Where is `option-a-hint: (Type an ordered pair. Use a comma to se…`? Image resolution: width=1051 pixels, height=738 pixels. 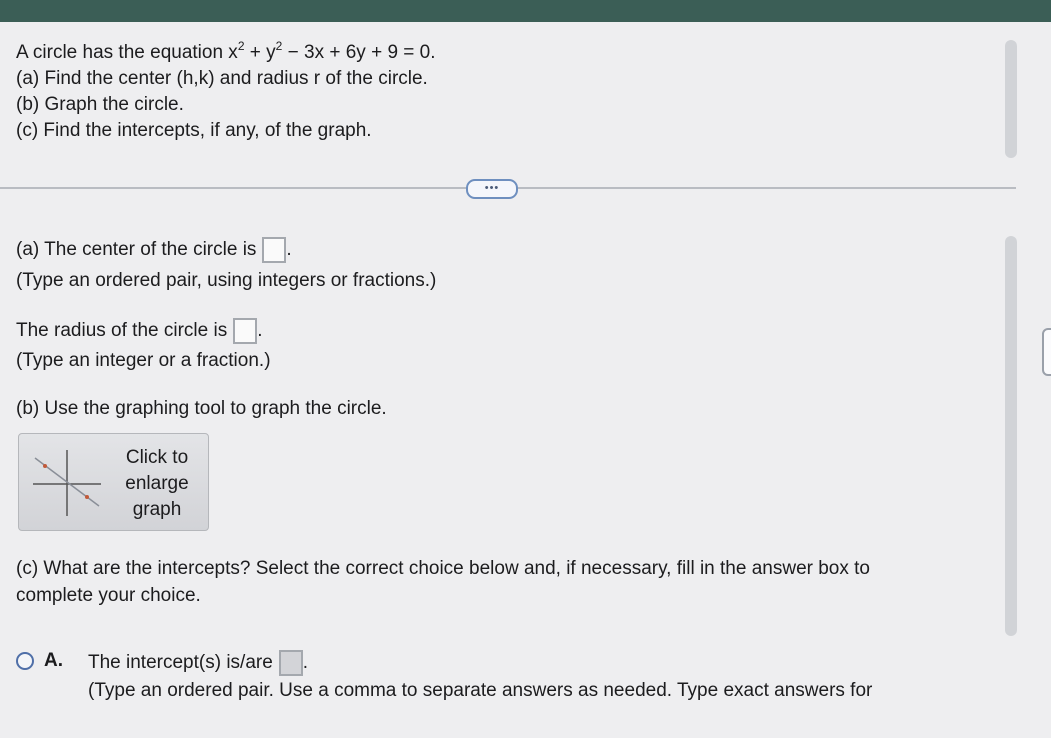 option-a-hint: (Type an ordered pair. Use a comma to se… is located at coordinates (480, 690).